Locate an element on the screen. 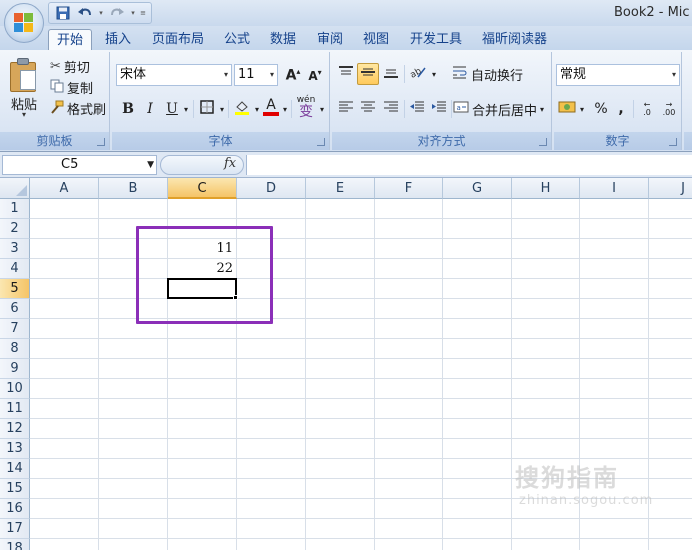 The height and width of the screenshot is (550, 692). tab-data: 数据 is located at coordinates (283, 39).